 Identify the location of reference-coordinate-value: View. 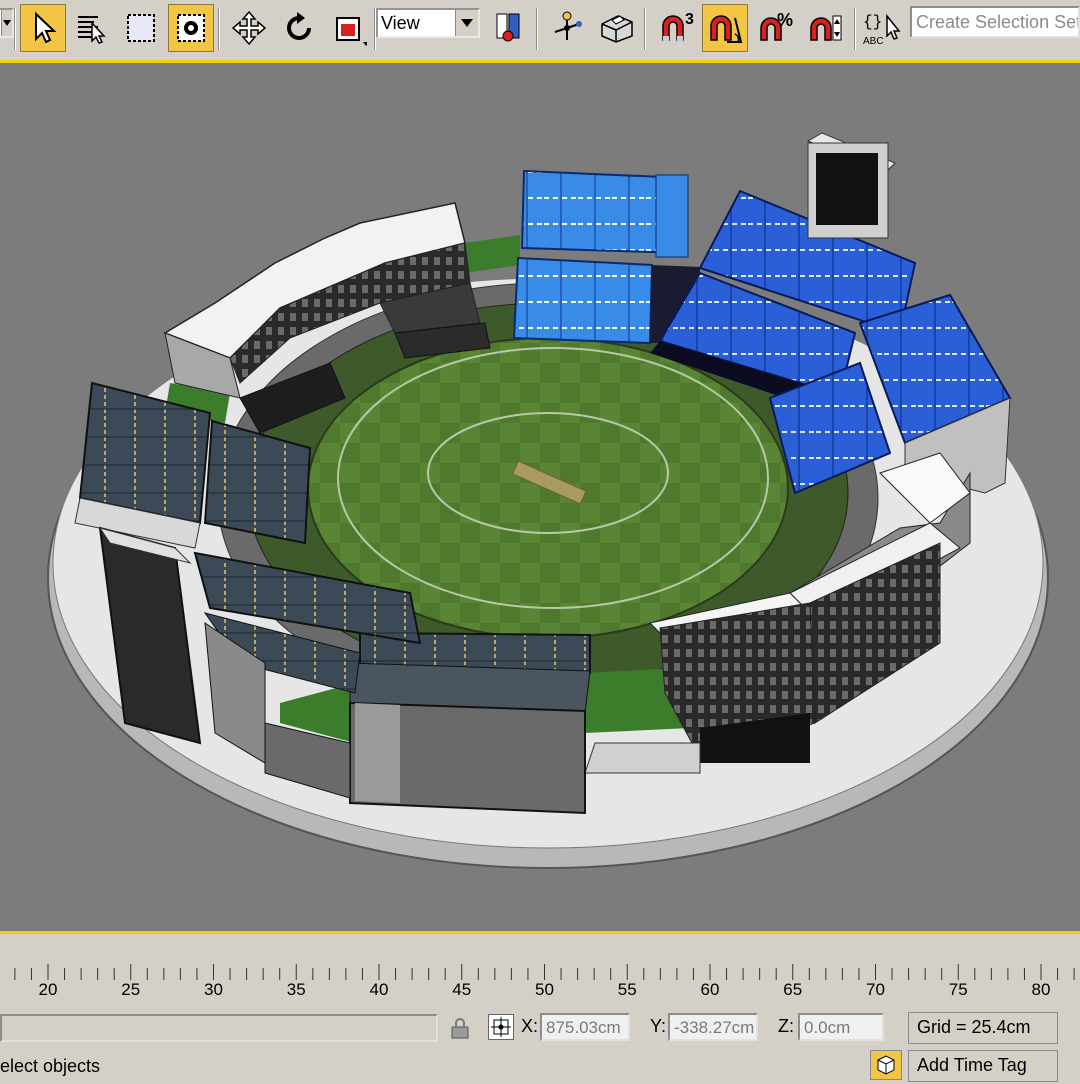
(400, 22).